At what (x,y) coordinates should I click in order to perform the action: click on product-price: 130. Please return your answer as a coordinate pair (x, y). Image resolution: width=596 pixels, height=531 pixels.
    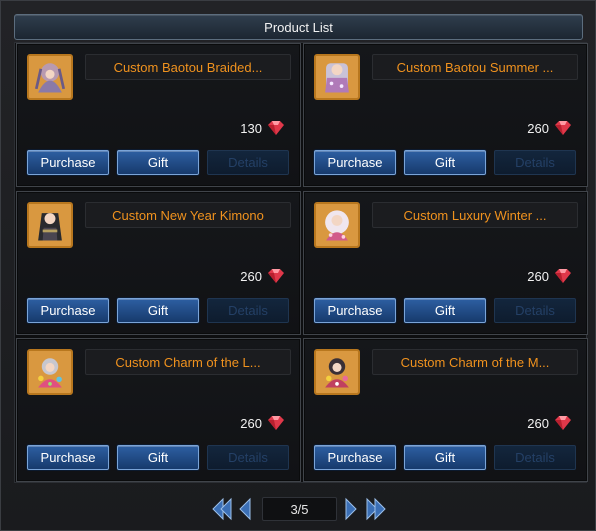
    Looking at the image, I should click on (262, 128).